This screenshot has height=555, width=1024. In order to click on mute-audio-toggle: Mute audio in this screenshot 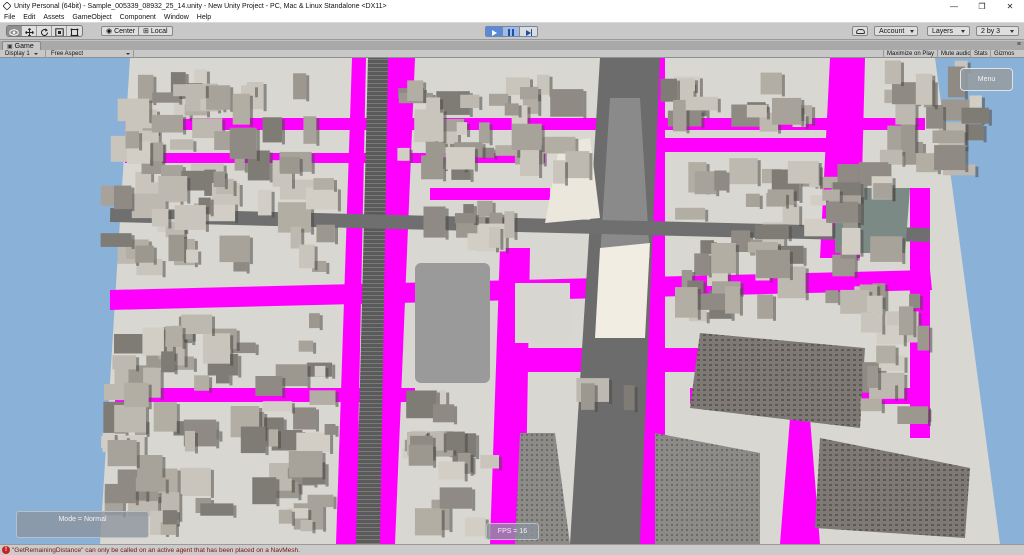, I will do `click(955, 54)`.